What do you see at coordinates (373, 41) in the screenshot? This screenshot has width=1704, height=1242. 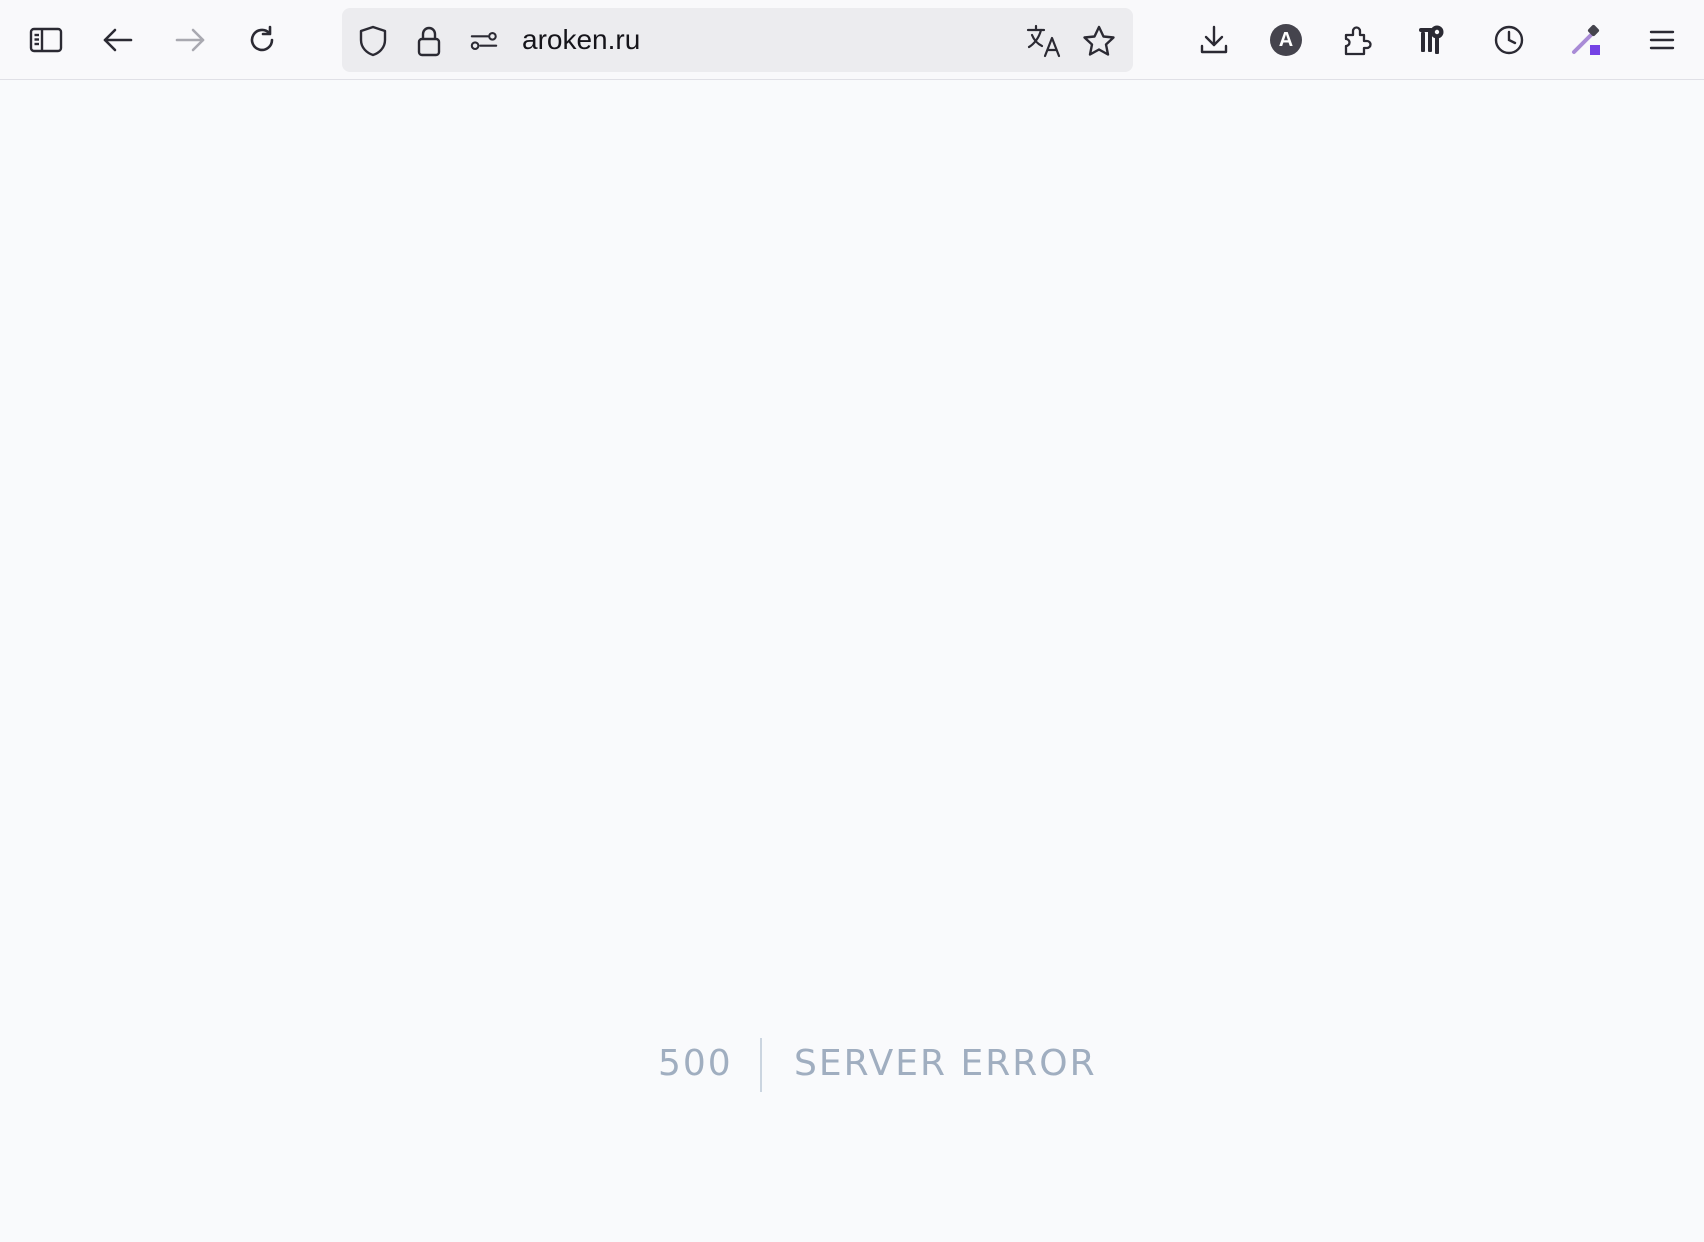 I see `shield-icon` at bounding box center [373, 41].